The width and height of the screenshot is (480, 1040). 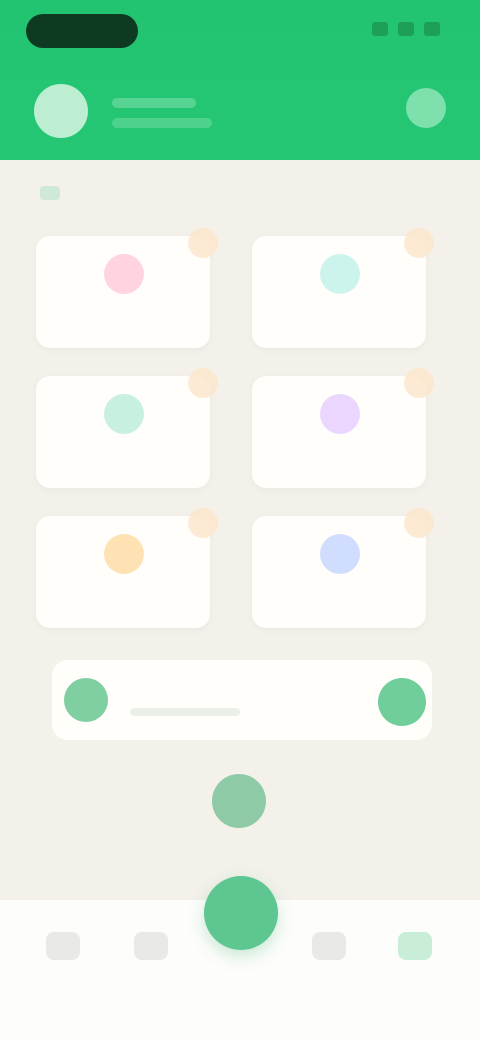 I want to click on signal-icon, so click(x=380, y=29).